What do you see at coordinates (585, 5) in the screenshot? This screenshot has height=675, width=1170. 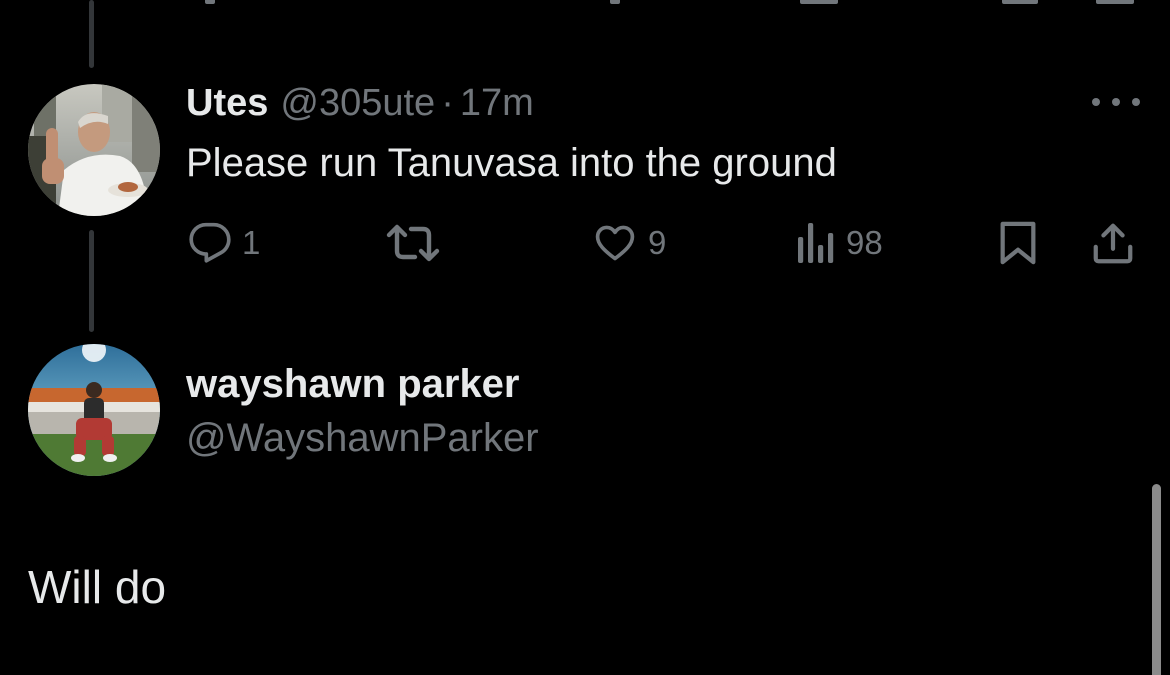 I see `previous-tweet-actions` at bounding box center [585, 5].